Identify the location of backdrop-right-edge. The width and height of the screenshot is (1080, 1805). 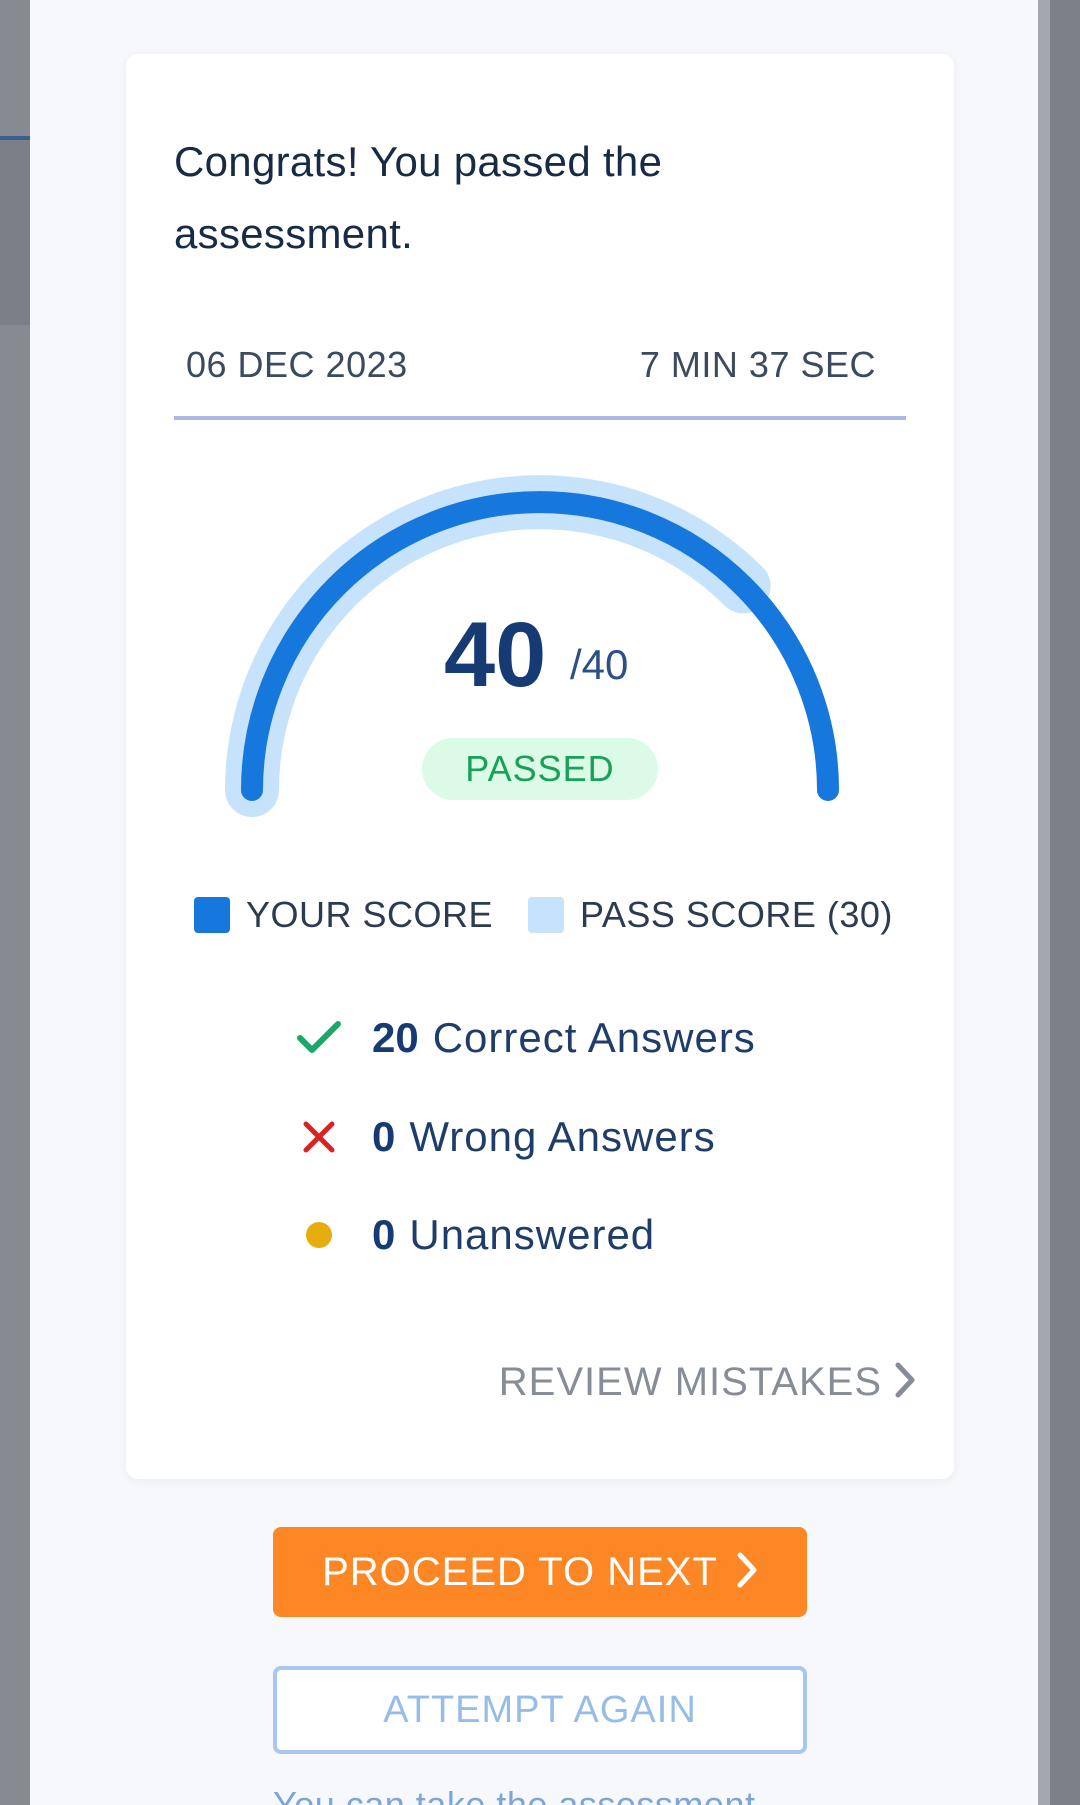
(1065, 902).